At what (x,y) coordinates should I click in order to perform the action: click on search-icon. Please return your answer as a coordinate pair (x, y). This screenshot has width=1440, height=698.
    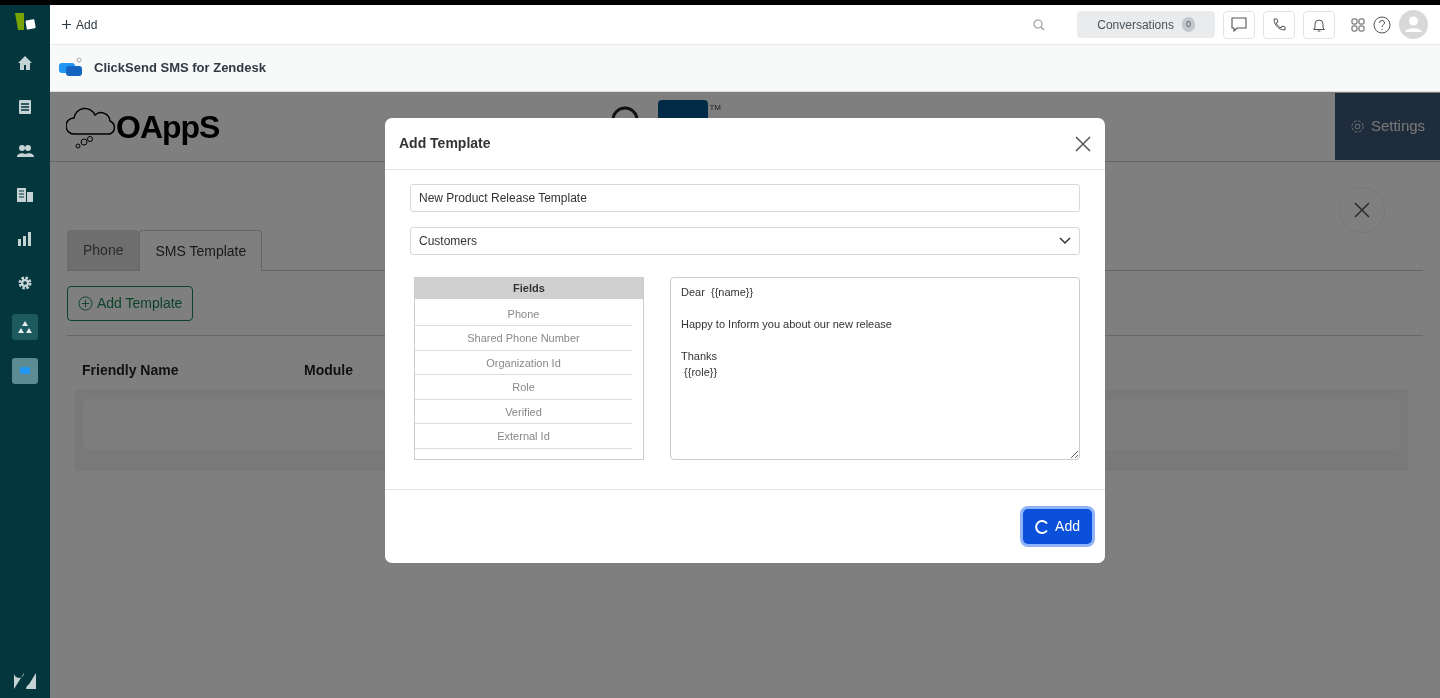
    Looking at the image, I should click on (1039, 24).